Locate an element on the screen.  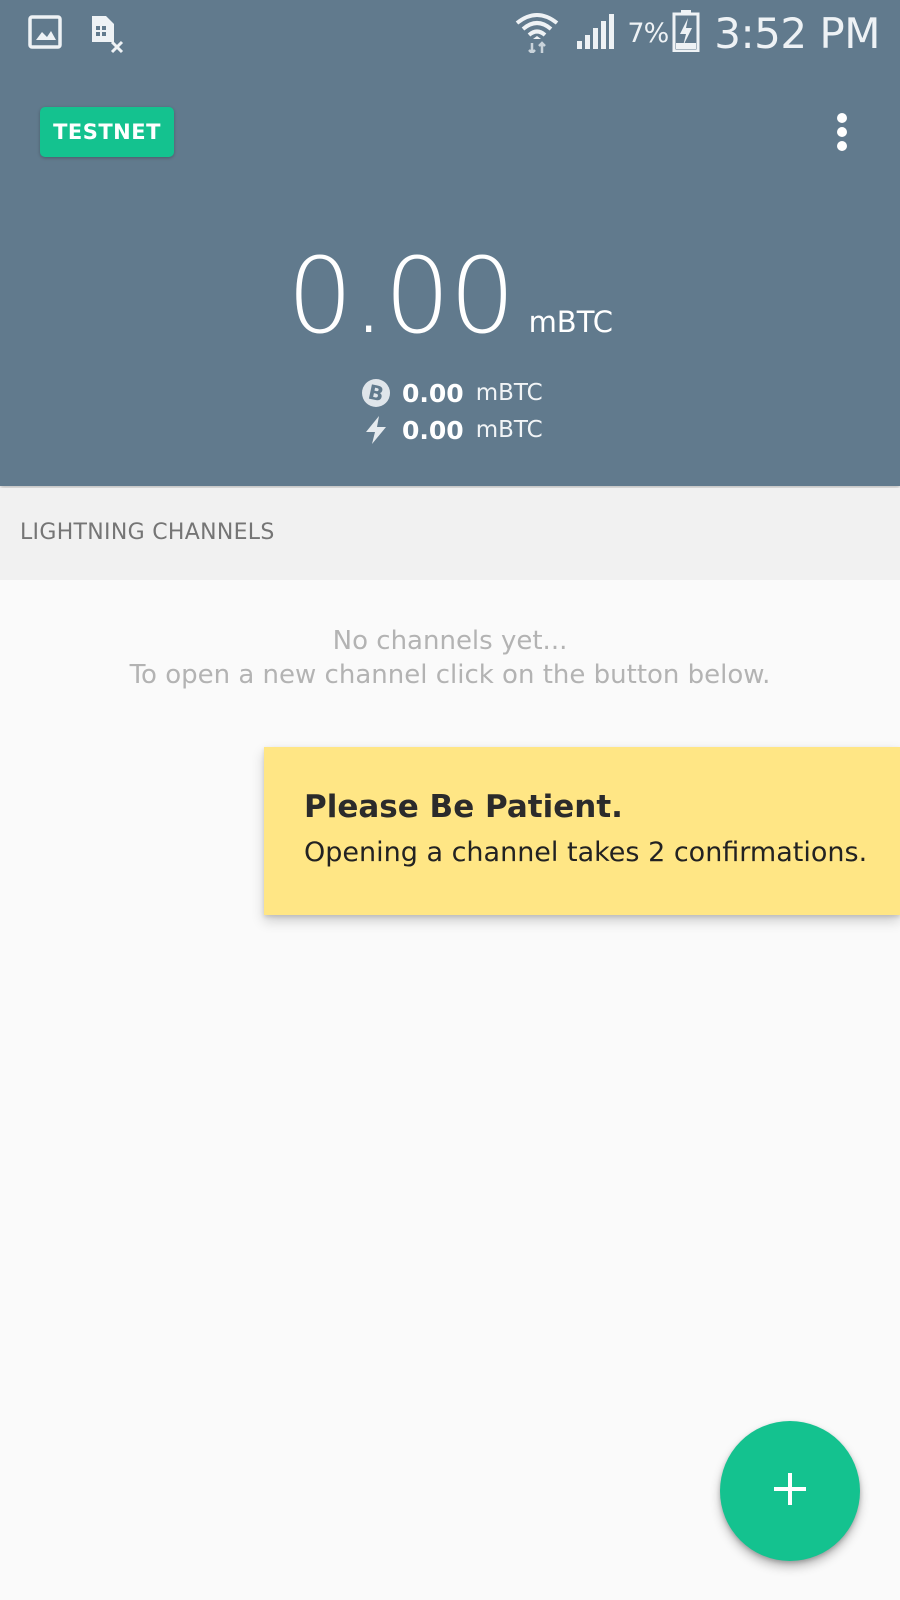
onchain-balance-value: 0.00 is located at coordinates (433, 393).